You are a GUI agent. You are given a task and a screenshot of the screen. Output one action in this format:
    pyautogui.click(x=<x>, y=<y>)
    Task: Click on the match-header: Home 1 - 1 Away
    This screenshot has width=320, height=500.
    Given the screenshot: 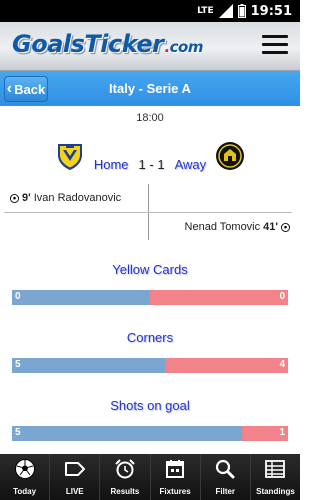 What is the action you would take?
    pyautogui.click(x=150, y=158)
    